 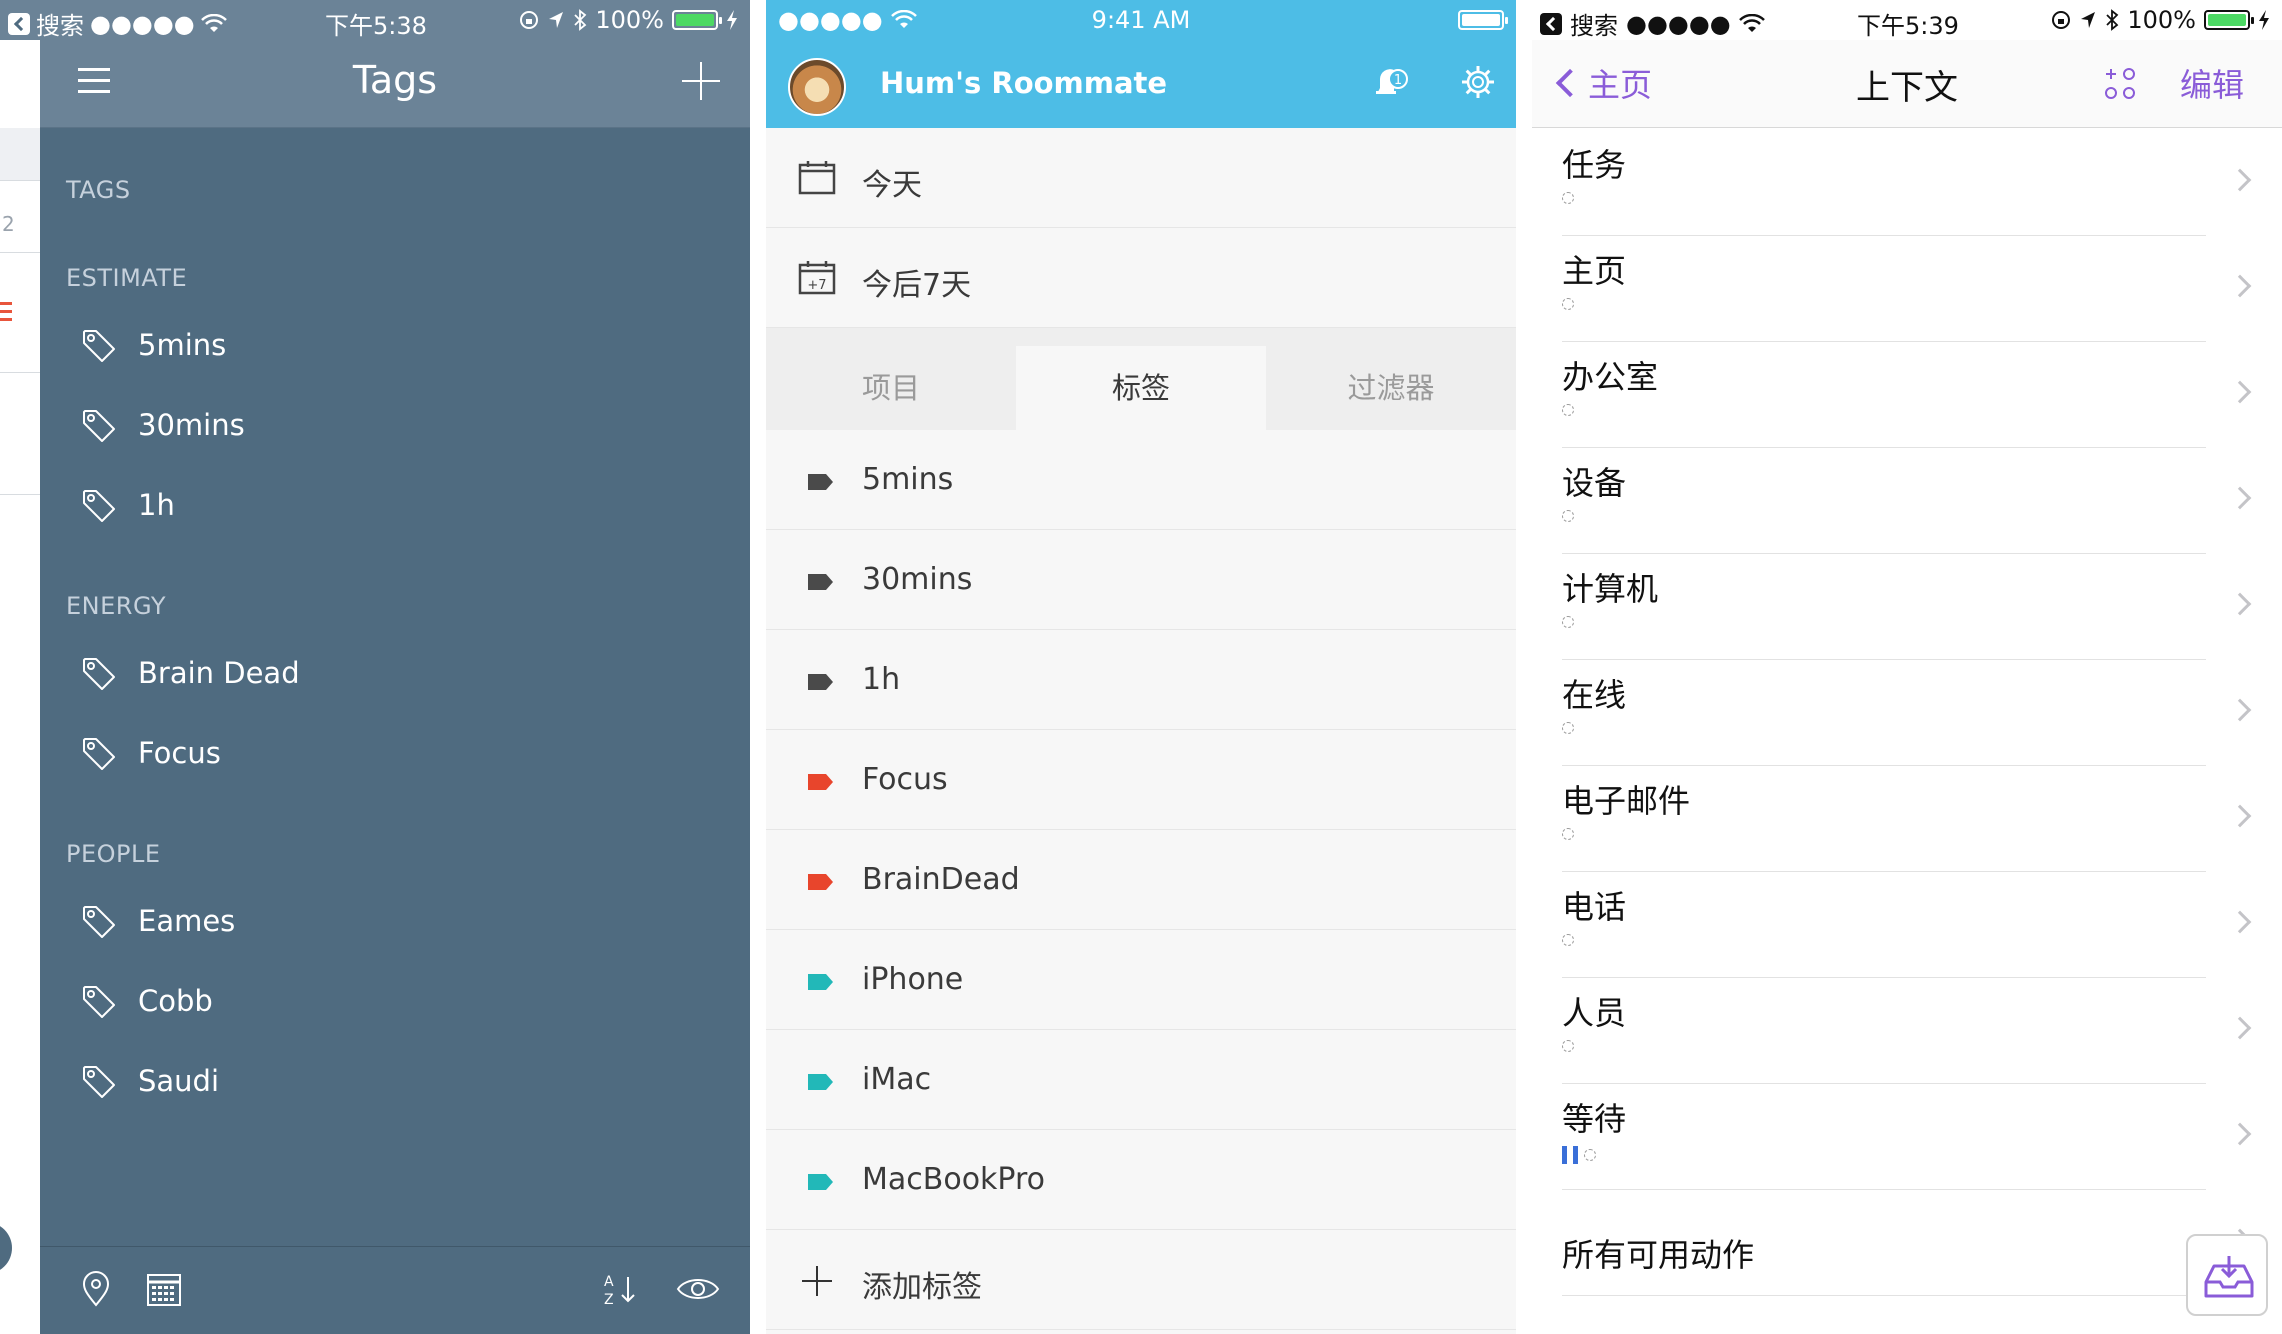 I want to click on tag-row: 30mins, so click(x=1141, y=580).